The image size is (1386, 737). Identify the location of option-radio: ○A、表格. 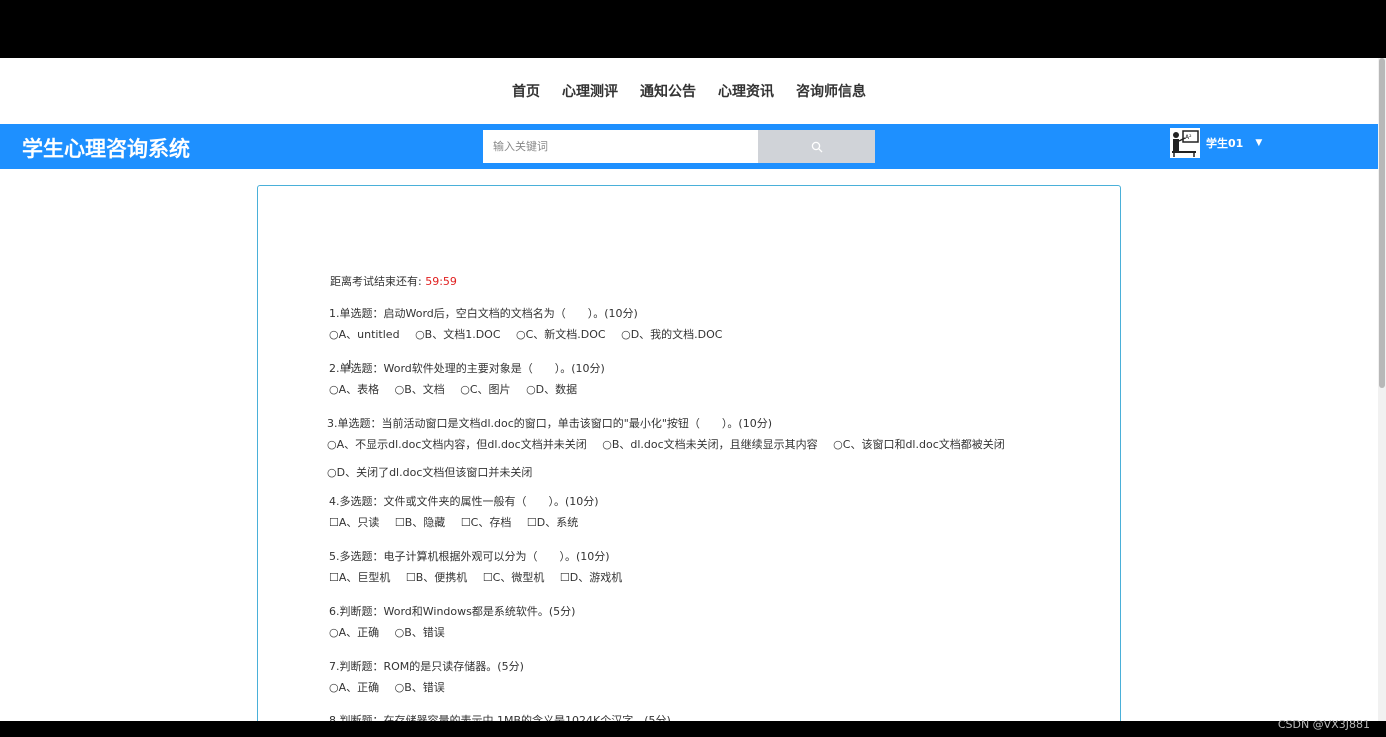
(354, 389).